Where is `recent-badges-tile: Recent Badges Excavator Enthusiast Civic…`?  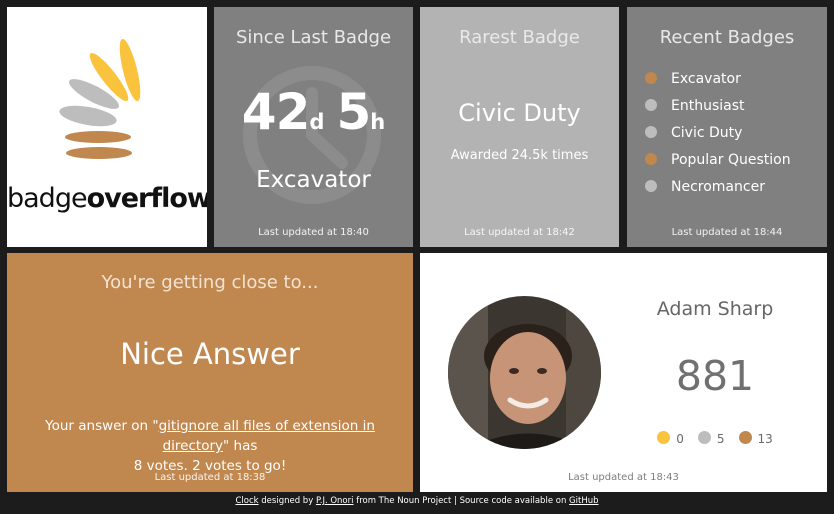
recent-badges-tile: Recent Badges Excavator Enthusiast Civic… is located at coordinates (727, 127).